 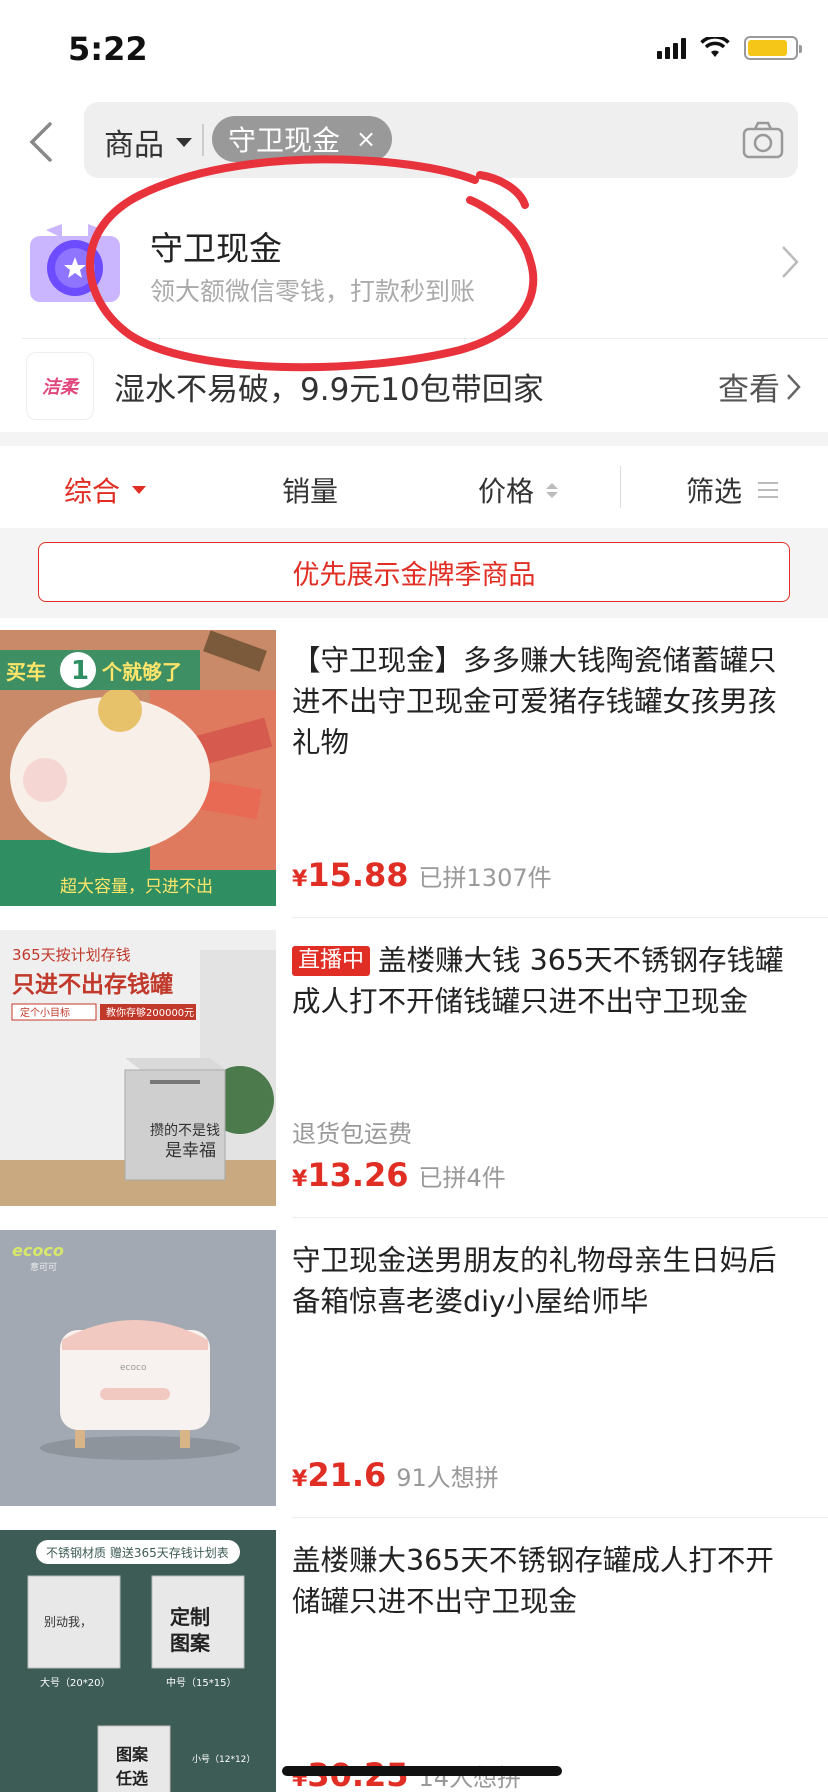 I want to click on filter-icon, so click(x=768, y=490).